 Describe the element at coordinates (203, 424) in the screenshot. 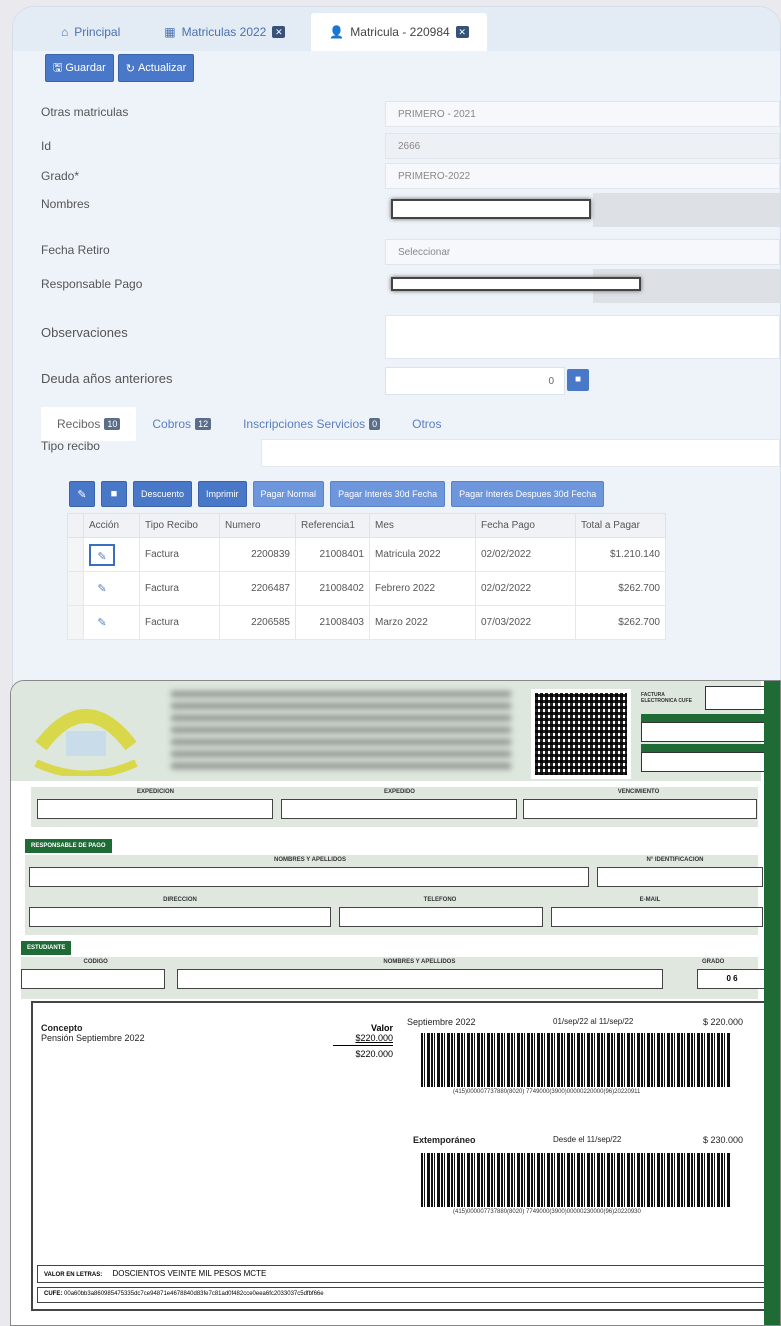

I see `count-badge: 12` at that location.